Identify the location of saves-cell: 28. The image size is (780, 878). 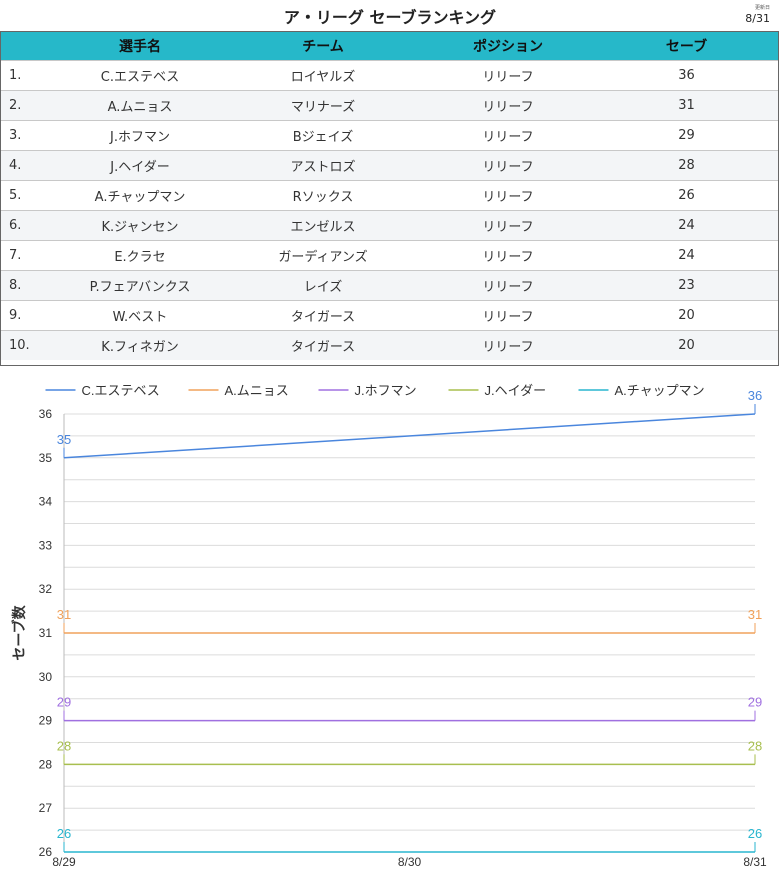
(685, 165).